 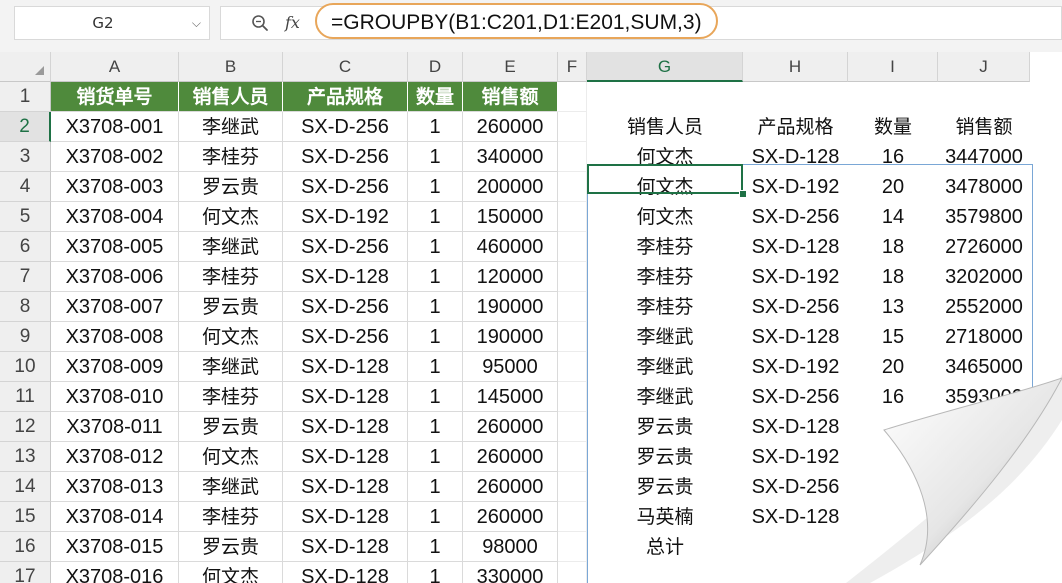 What do you see at coordinates (510, 157) in the screenshot?
I see `source-cell: 340000` at bounding box center [510, 157].